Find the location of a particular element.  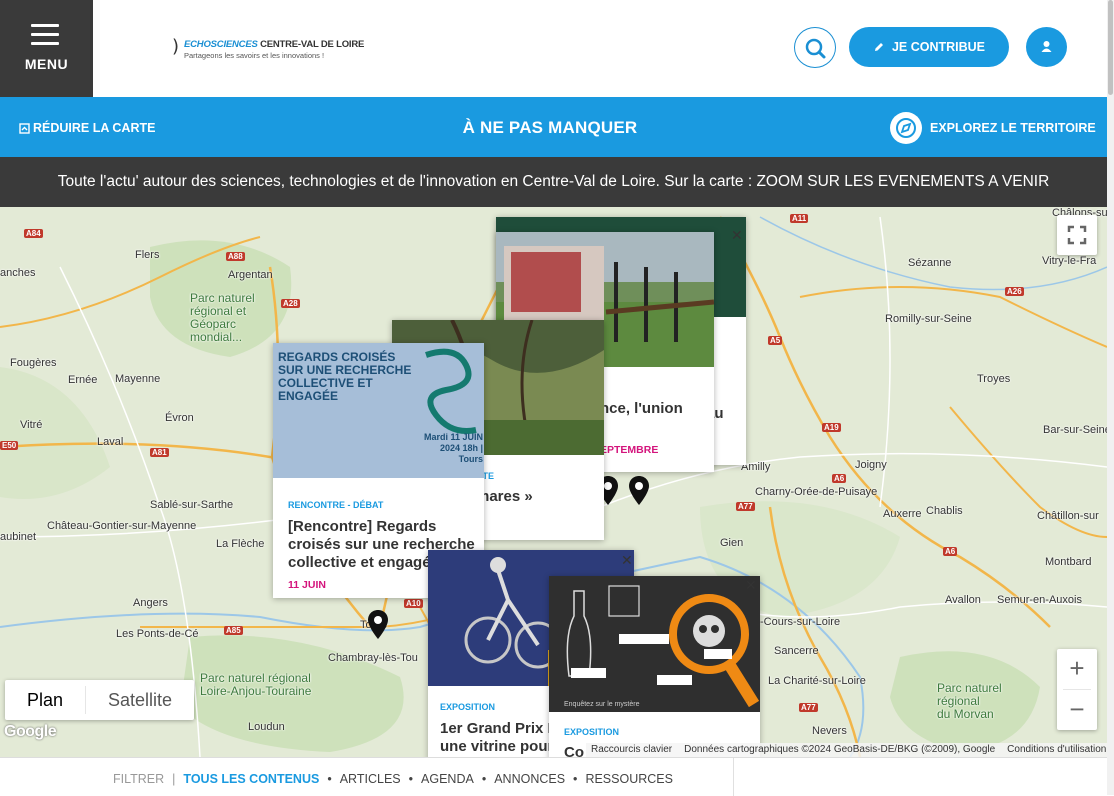

road-sign: A11 is located at coordinates (799, 218).